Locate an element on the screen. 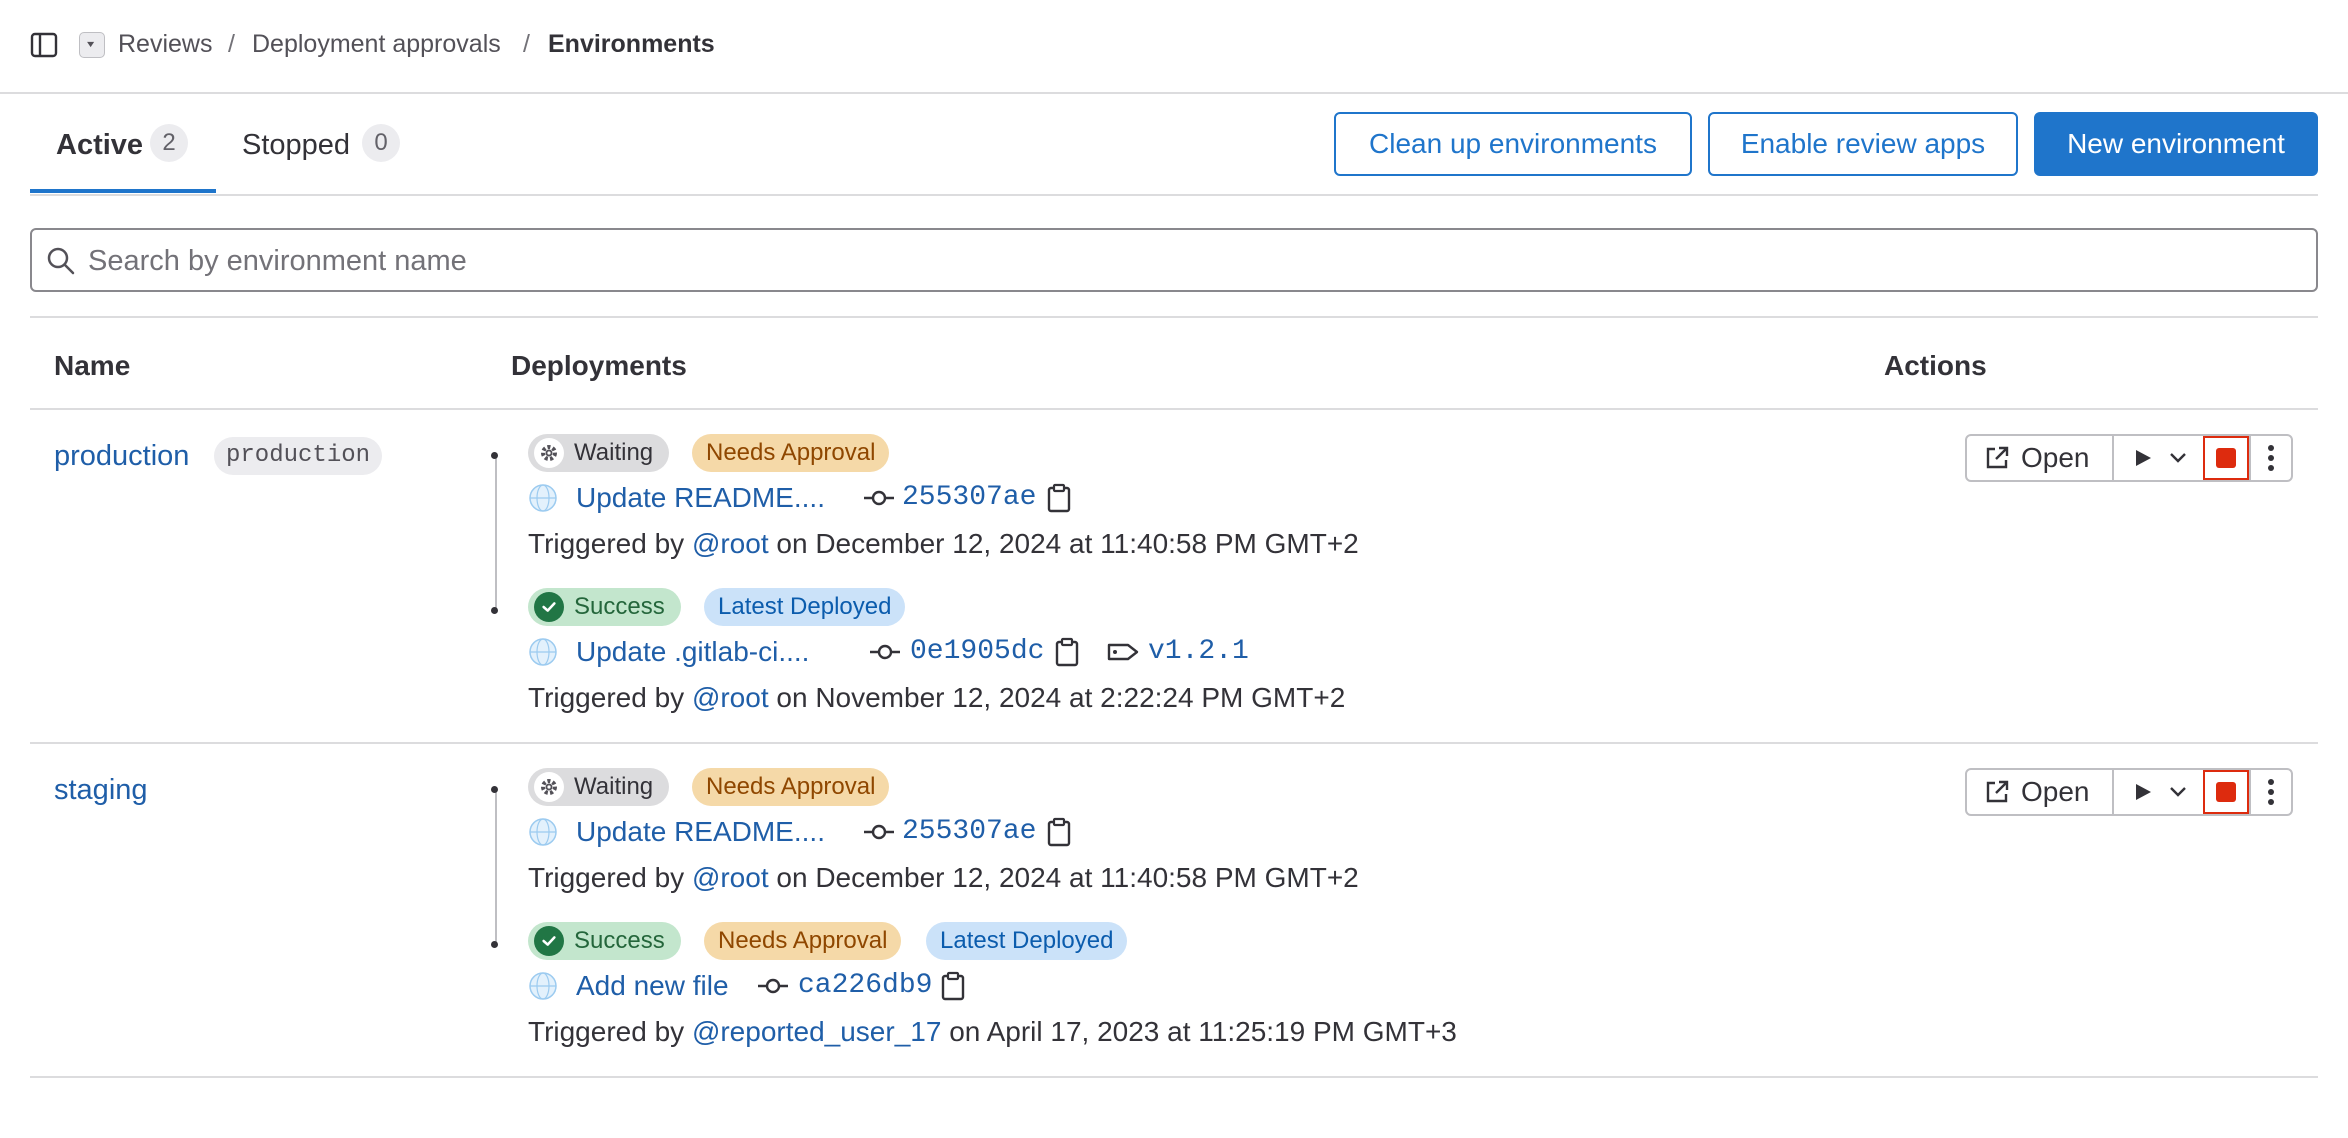 The width and height of the screenshot is (2348, 1138). tab-stopped: Stopped is located at coordinates (296, 145).